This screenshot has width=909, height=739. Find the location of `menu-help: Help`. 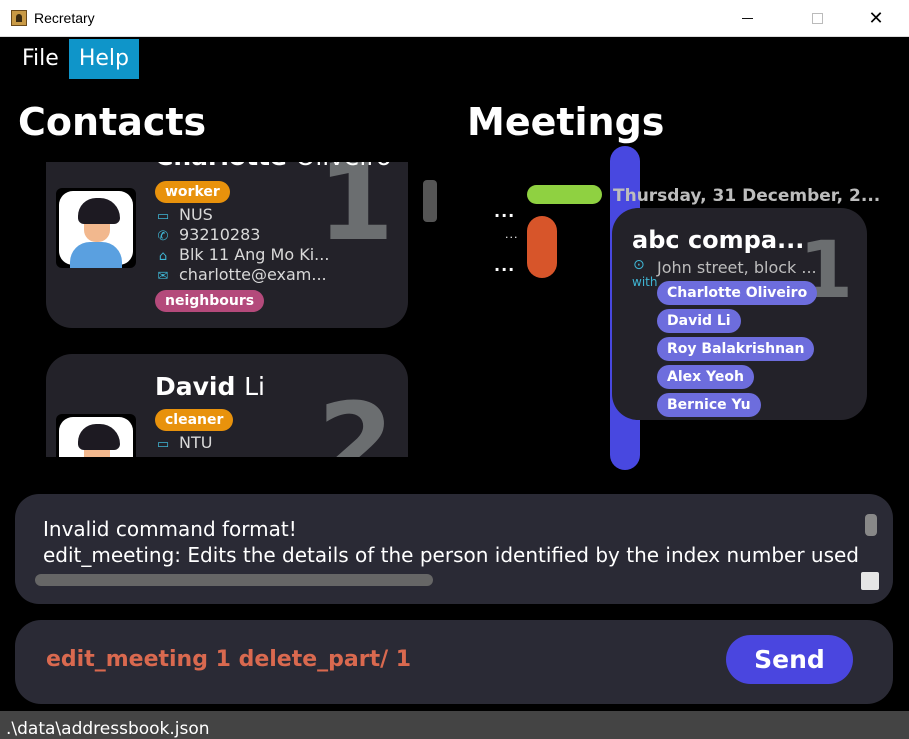

menu-help: Help is located at coordinates (103, 59).